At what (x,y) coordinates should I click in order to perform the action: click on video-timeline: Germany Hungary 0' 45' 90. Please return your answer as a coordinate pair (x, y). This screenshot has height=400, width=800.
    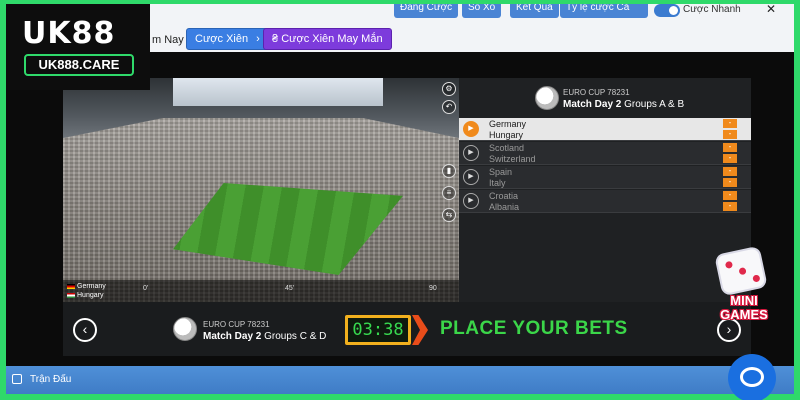
    Looking at the image, I should click on (261, 291).